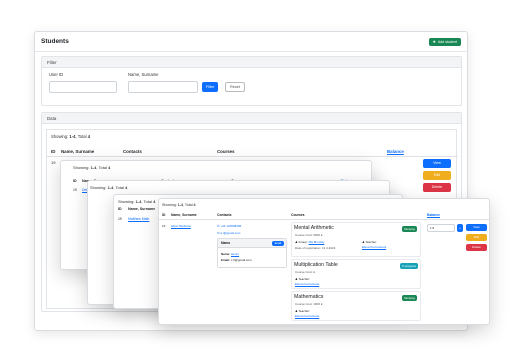 The image size is (526, 358). Describe the element at coordinates (447, 41) in the screenshot. I see `add-student-label: Add student` at that location.